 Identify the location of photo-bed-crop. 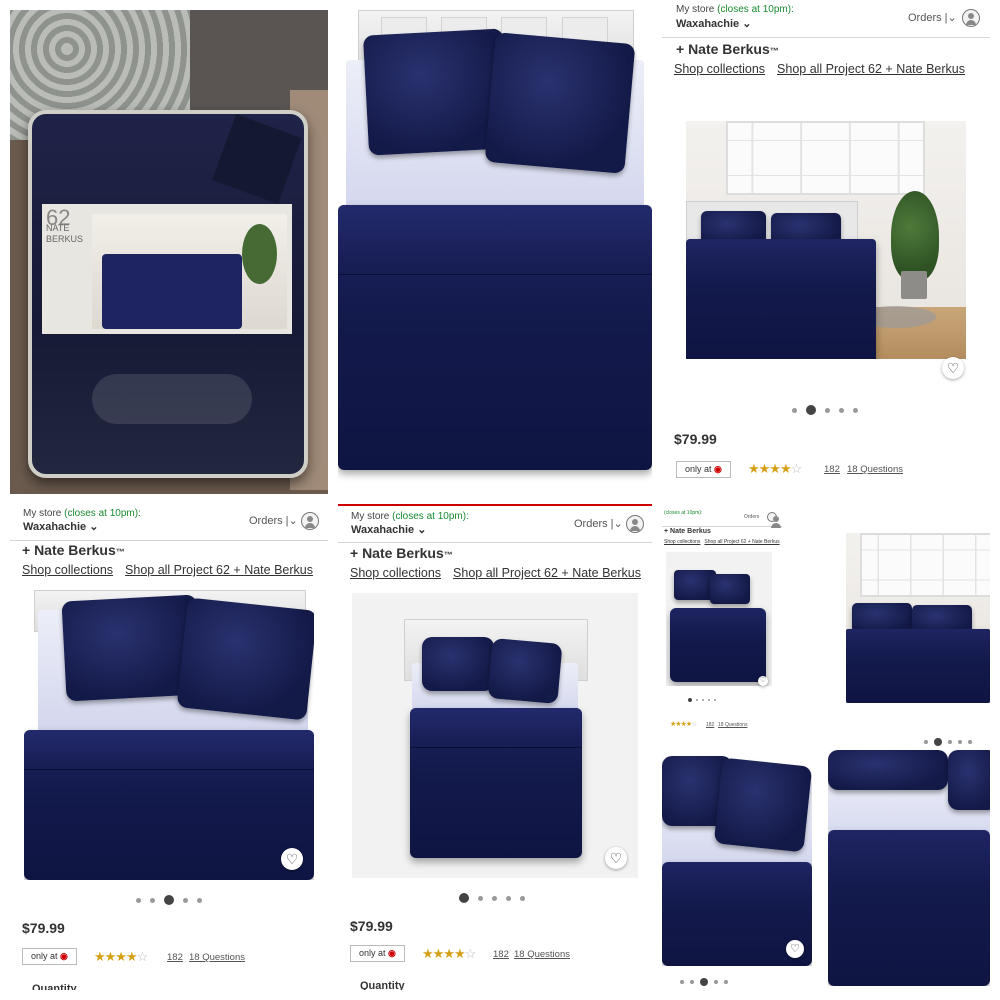
(909, 854).